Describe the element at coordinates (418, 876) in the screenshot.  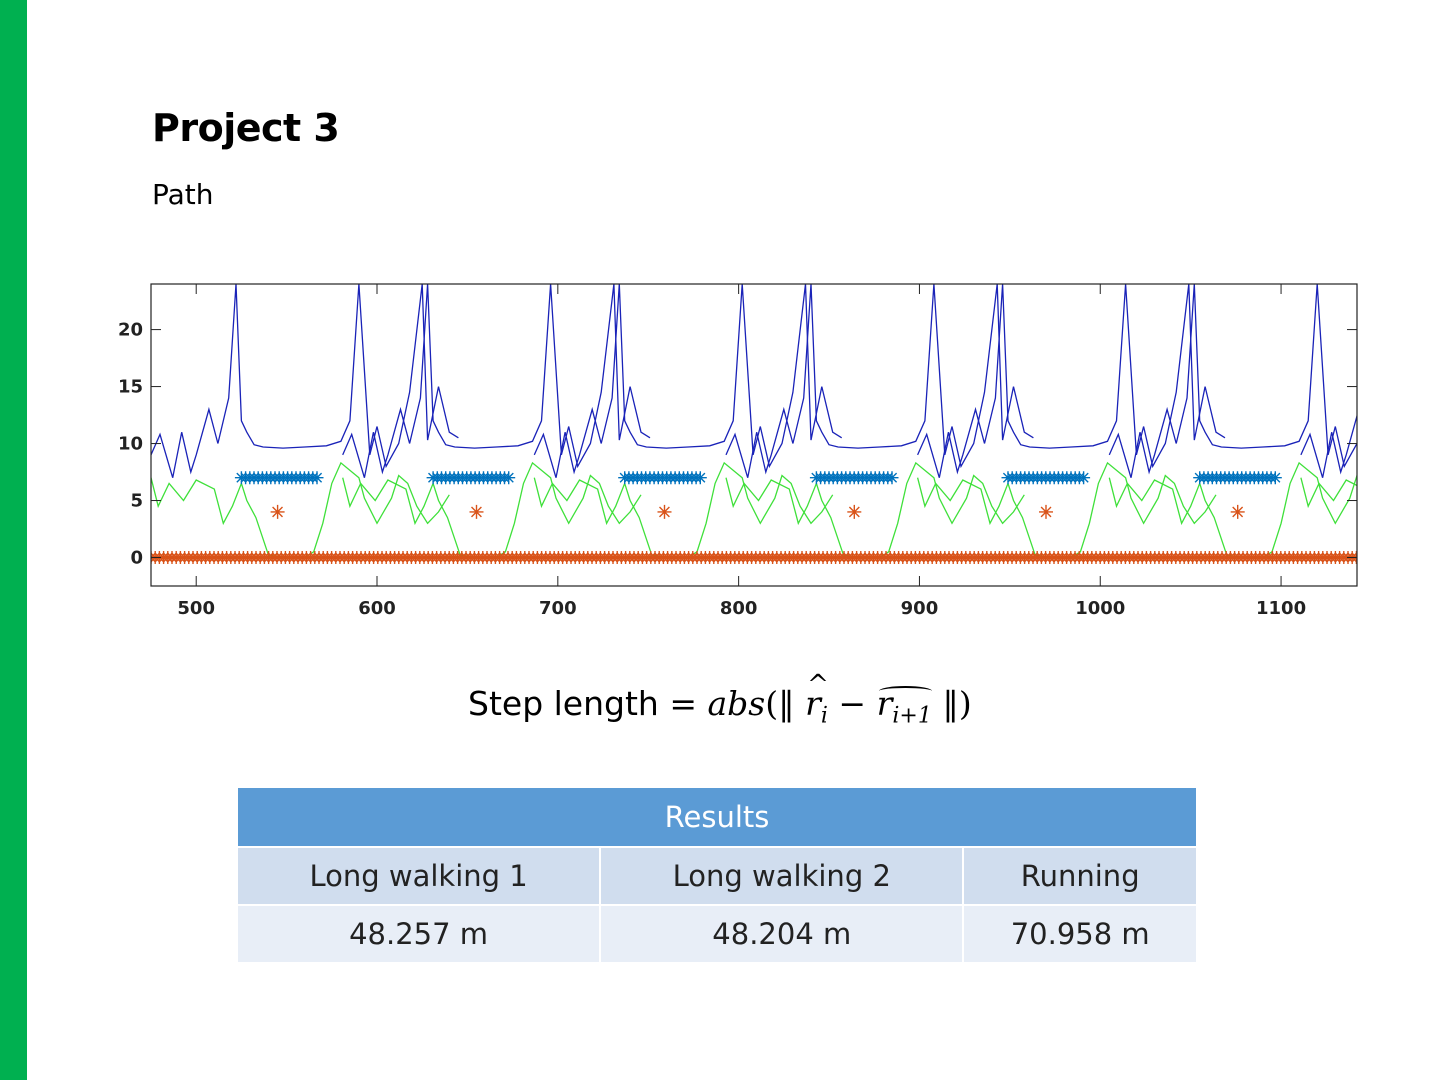
I see `column-long-walking-1: Long walking 1` at that location.